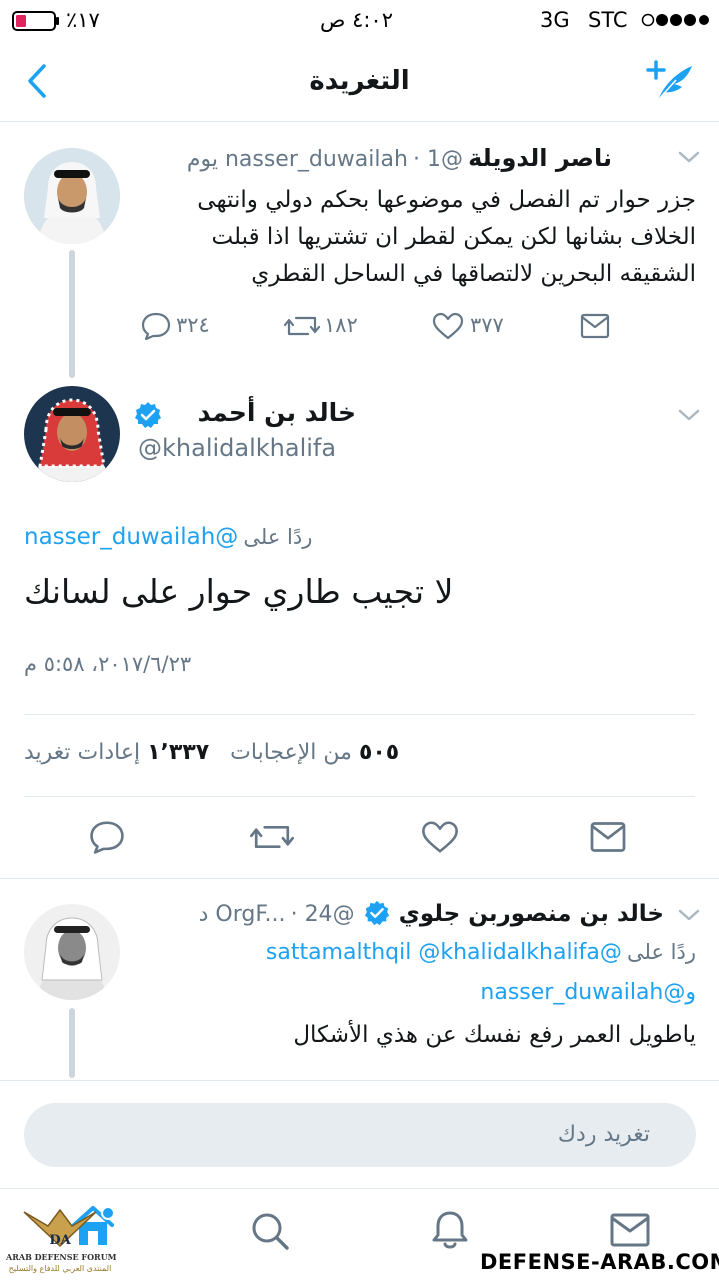 This screenshot has height=1280, width=719. I want to click on notifications-bell-icon, so click(450, 1230).